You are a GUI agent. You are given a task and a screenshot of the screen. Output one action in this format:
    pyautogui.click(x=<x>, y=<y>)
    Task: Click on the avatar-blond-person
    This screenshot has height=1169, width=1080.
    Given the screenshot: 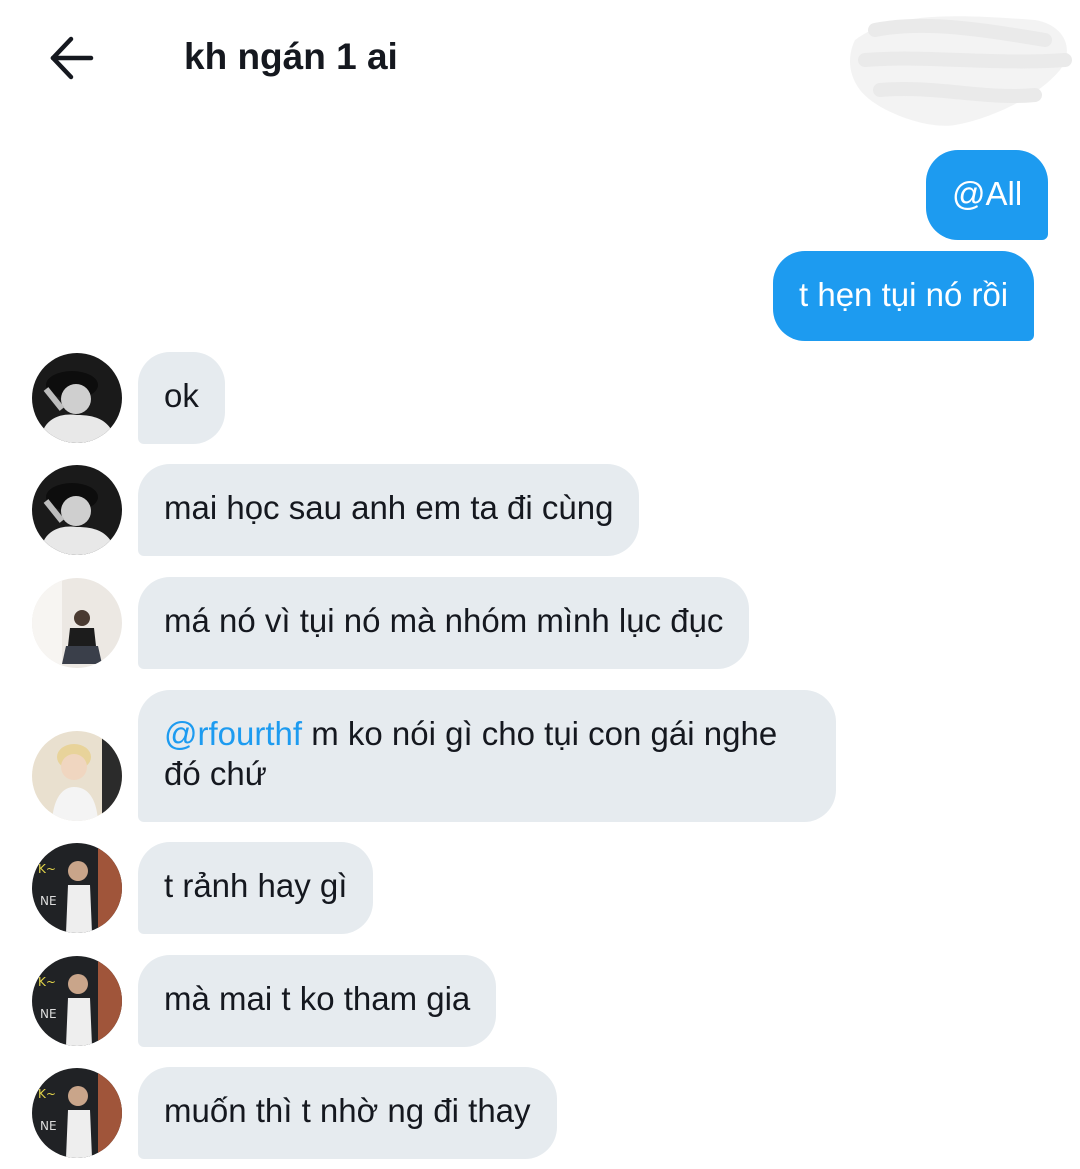 What is the action you would take?
    pyautogui.click(x=77, y=776)
    